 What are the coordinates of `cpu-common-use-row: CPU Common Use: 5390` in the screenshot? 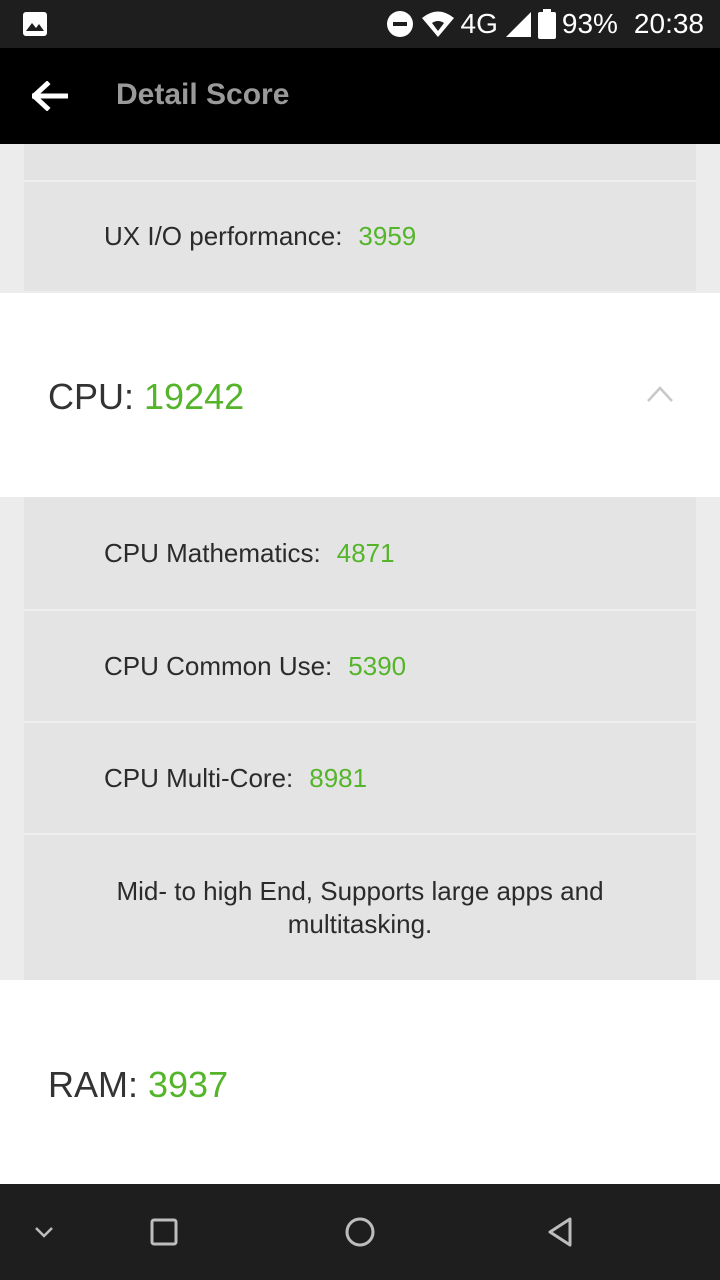 It's located at (360, 665).